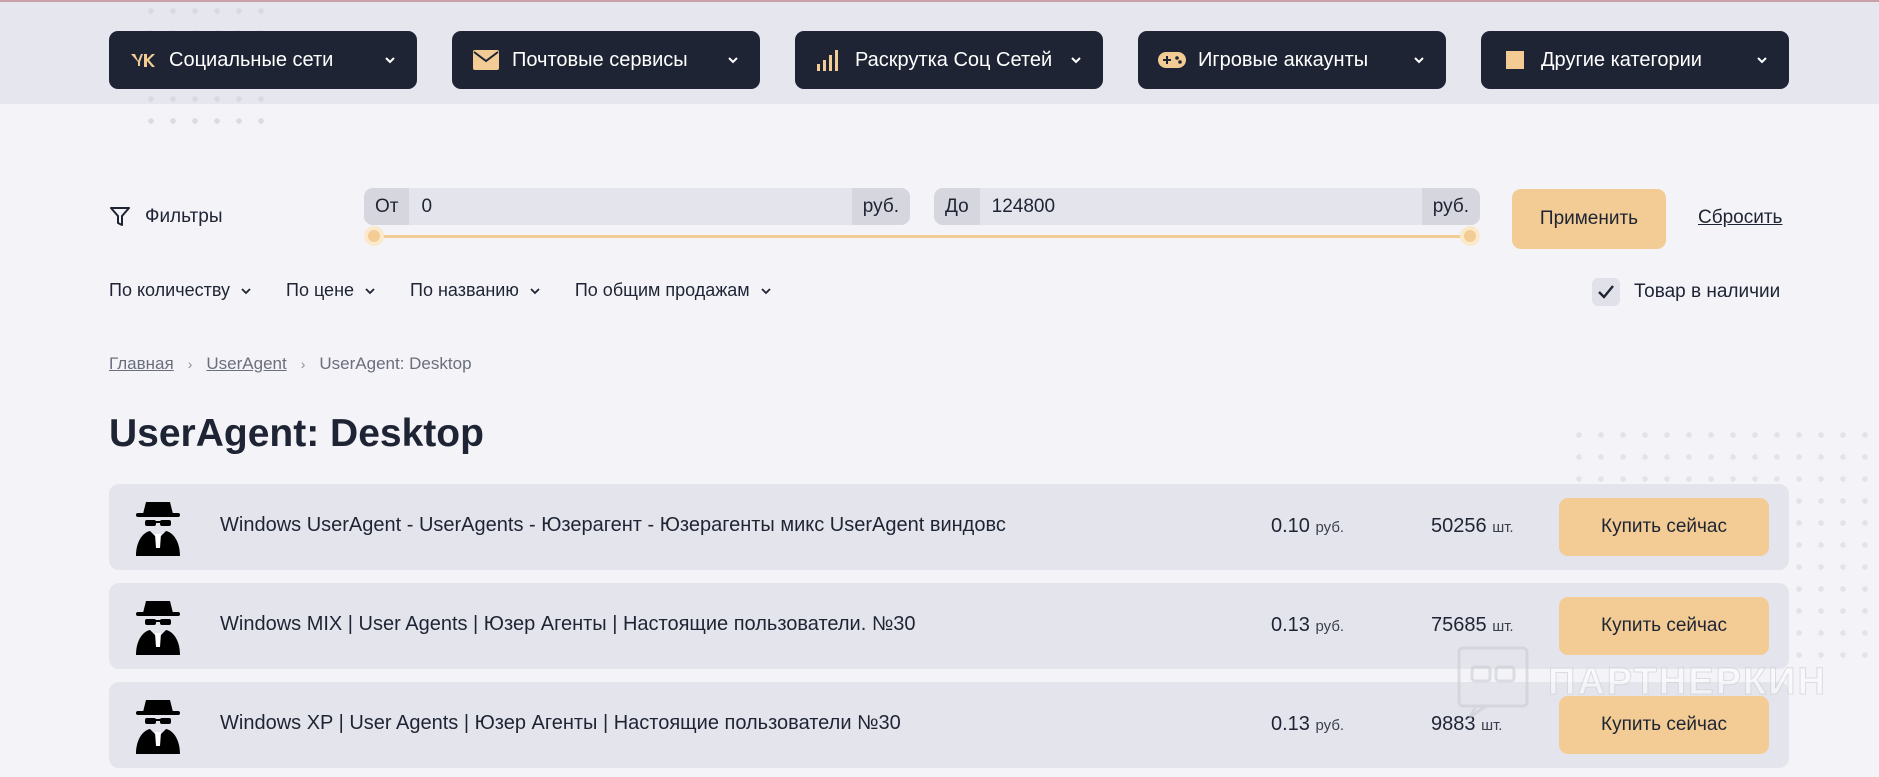 The width and height of the screenshot is (1879, 777). Describe the element at coordinates (1740, 218) in the screenshot. I see `reset-link: Сбросить` at that location.